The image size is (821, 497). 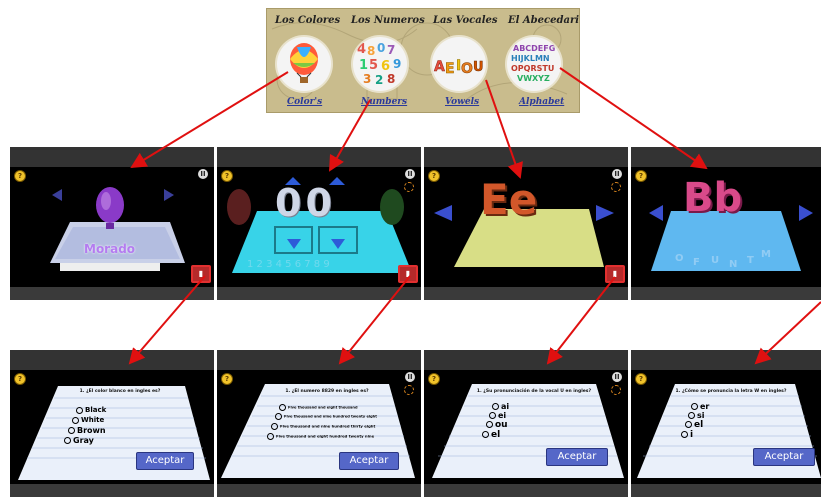 What do you see at coordinates (91, 410) in the screenshot?
I see `quiz-option: Black` at bounding box center [91, 410].